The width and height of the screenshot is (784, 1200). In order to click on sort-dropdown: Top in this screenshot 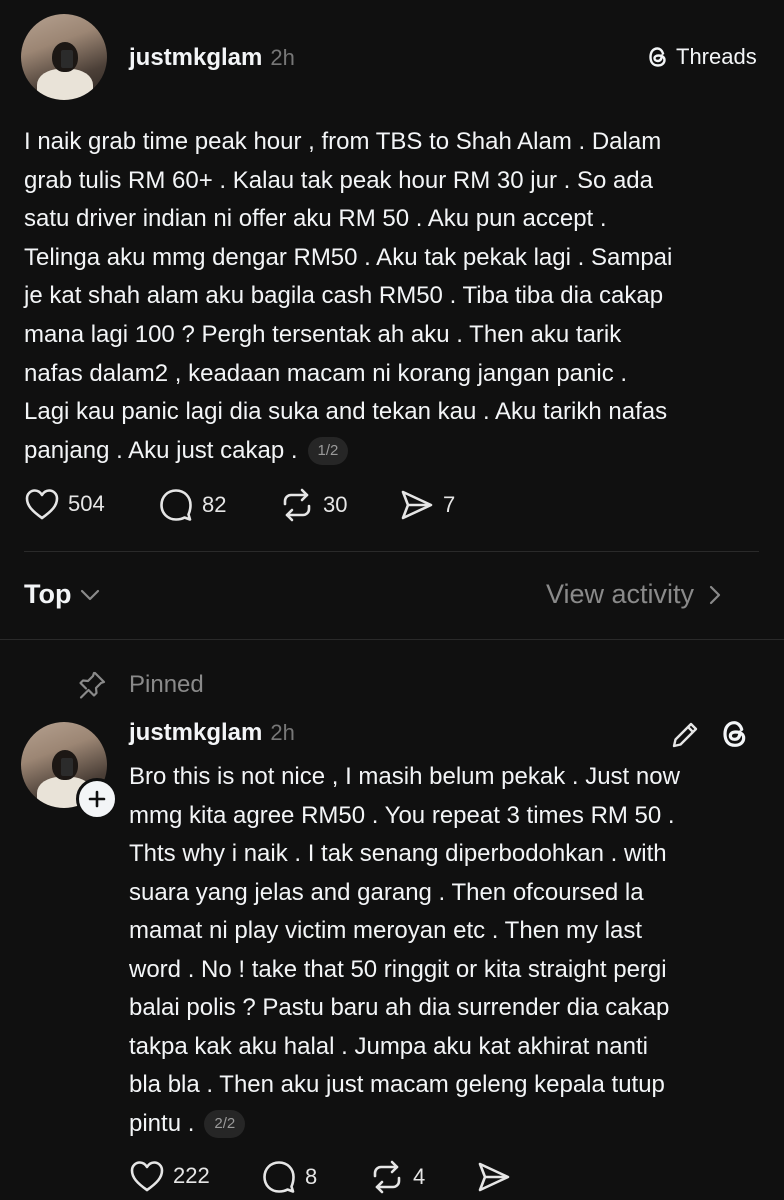, I will do `click(62, 594)`.